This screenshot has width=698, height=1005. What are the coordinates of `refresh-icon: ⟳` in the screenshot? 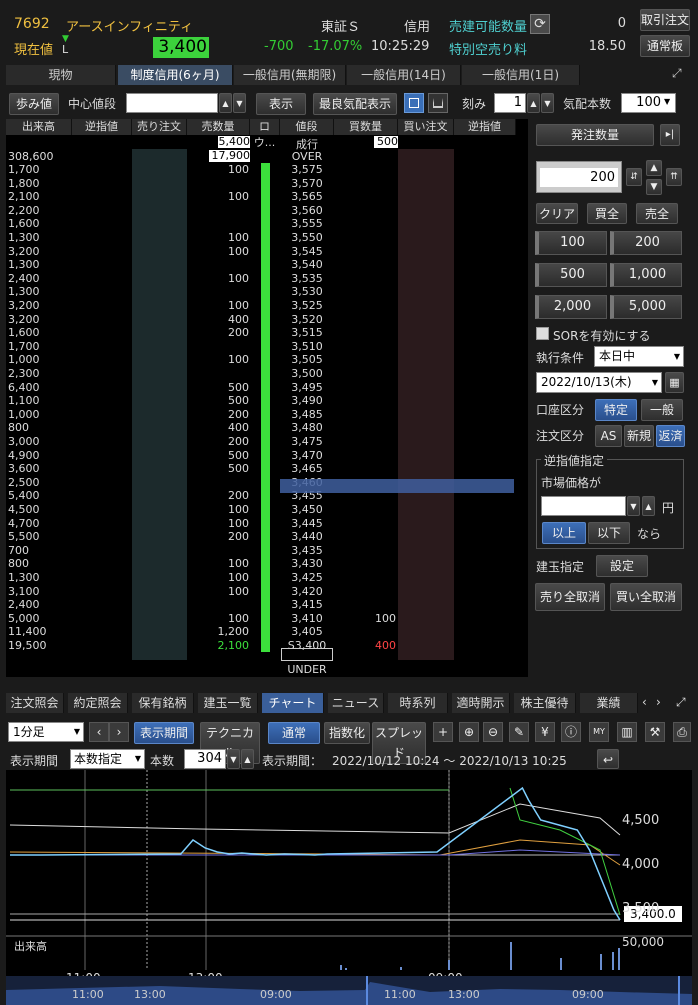 It's located at (540, 24).